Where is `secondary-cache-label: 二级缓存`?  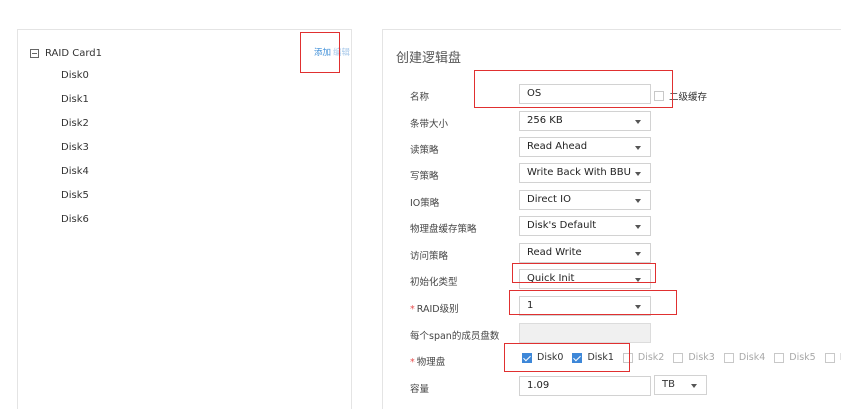 secondary-cache-label: 二级缓存 is located at coordinates (688, 97).